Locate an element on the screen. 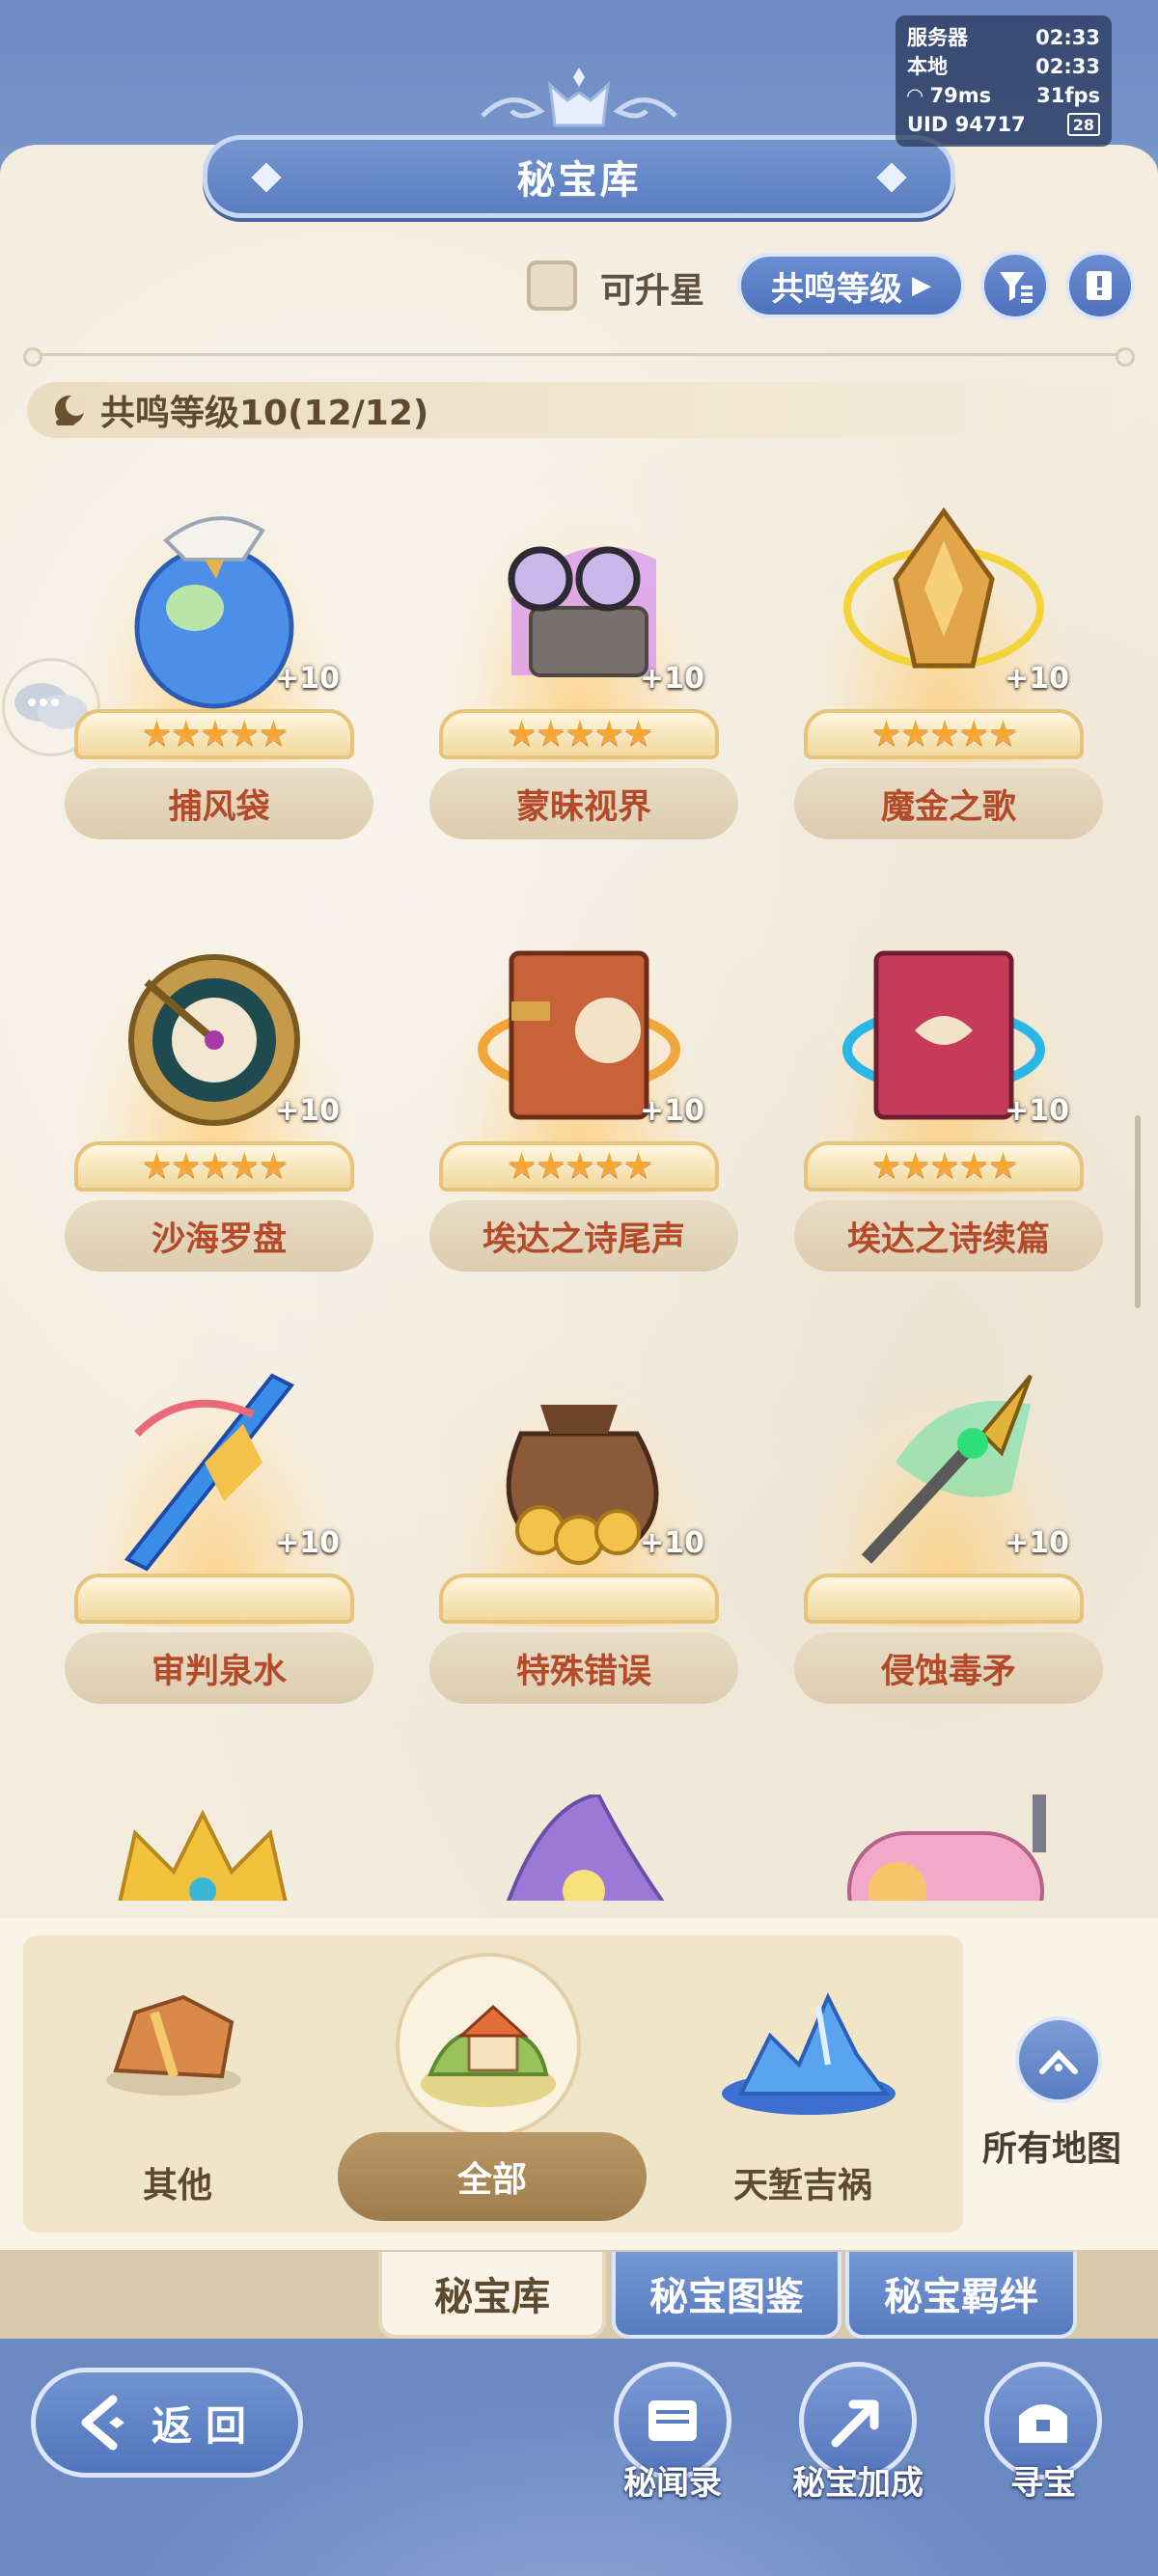 The width and height of the screenshot is (1158, 2576). server-label: 服务器 is located at coordinates (937, 37).